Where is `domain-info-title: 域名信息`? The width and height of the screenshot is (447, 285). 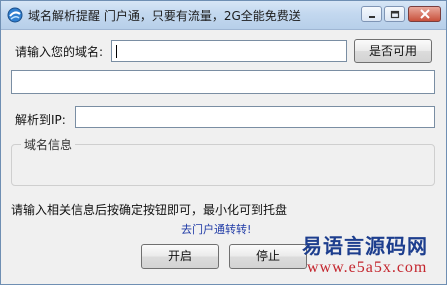
domain-info-title: 域名信息 is located at coordinates (48, 144).